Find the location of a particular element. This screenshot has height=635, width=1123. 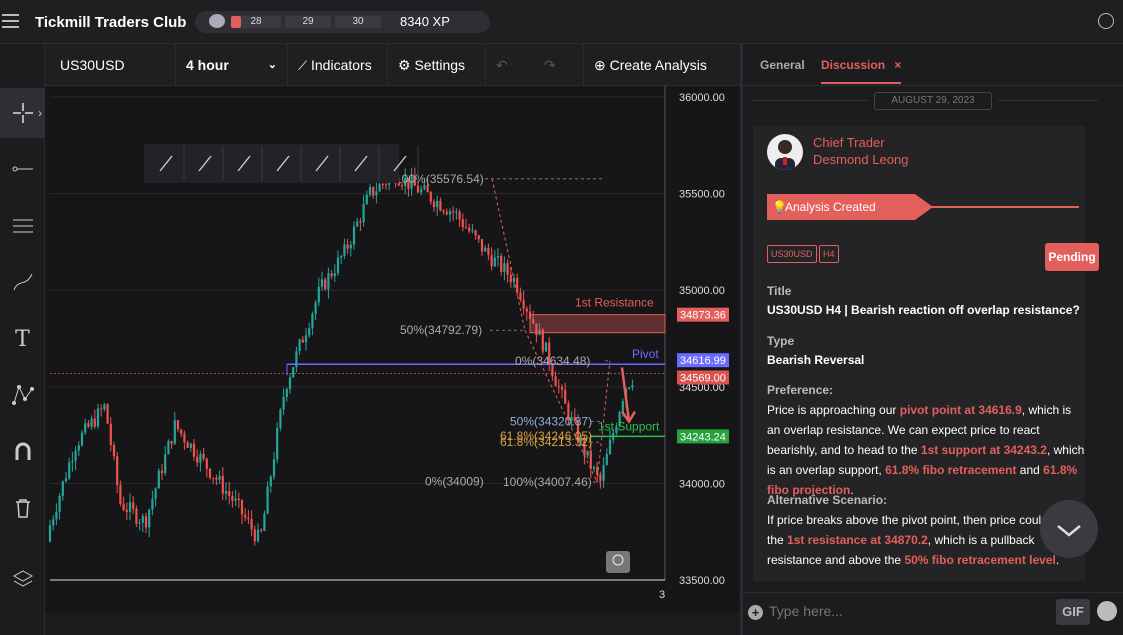

title-label: Title is located at coordinates (779, 291).